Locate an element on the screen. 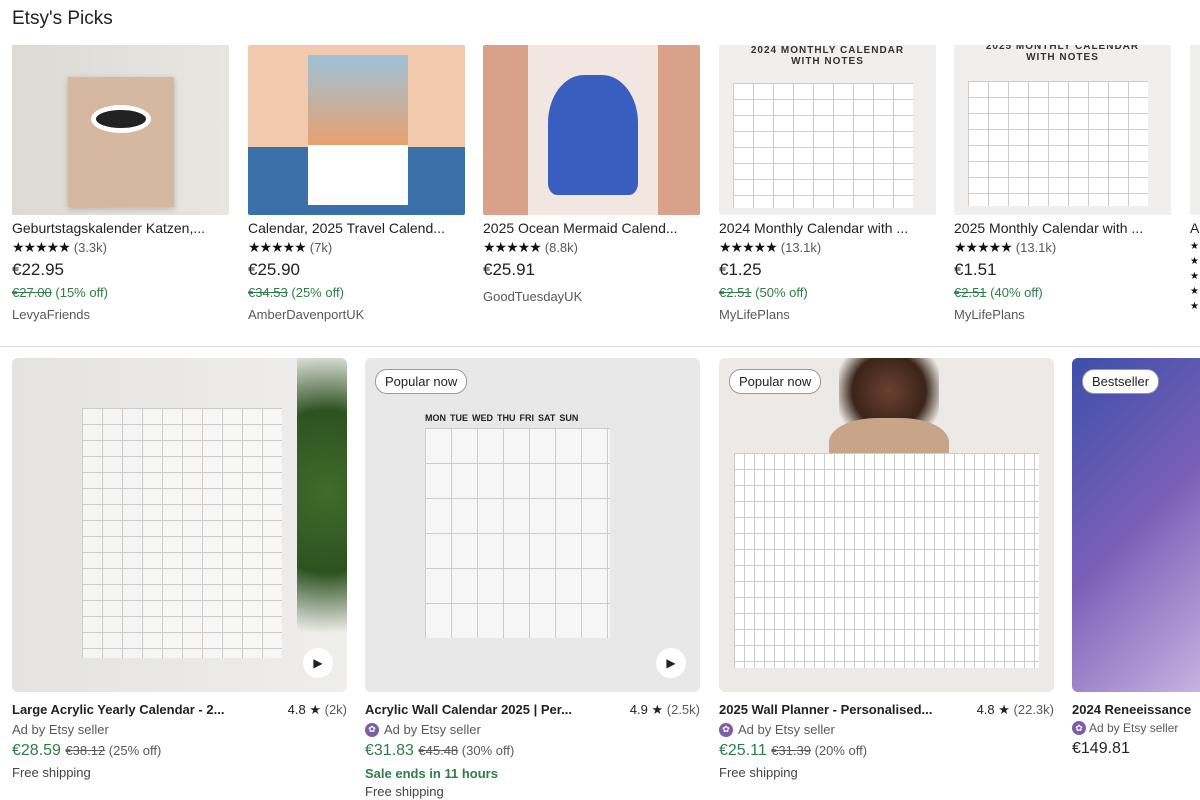 The height and width of the screenshot is (800, 1200). rating-value: 4.8 is located at coordinates (296, 709).